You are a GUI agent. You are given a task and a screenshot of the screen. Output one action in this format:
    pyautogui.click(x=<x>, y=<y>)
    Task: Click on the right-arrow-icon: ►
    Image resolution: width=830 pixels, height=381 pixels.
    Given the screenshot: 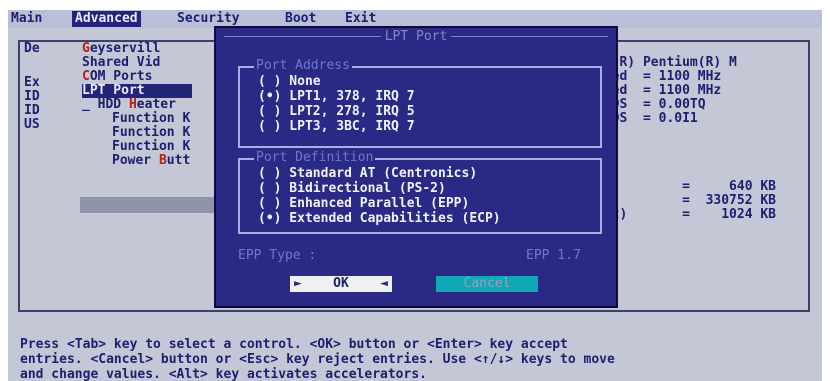 What is the action you would take?
    pyautogui.click(x=298, y=283)
    